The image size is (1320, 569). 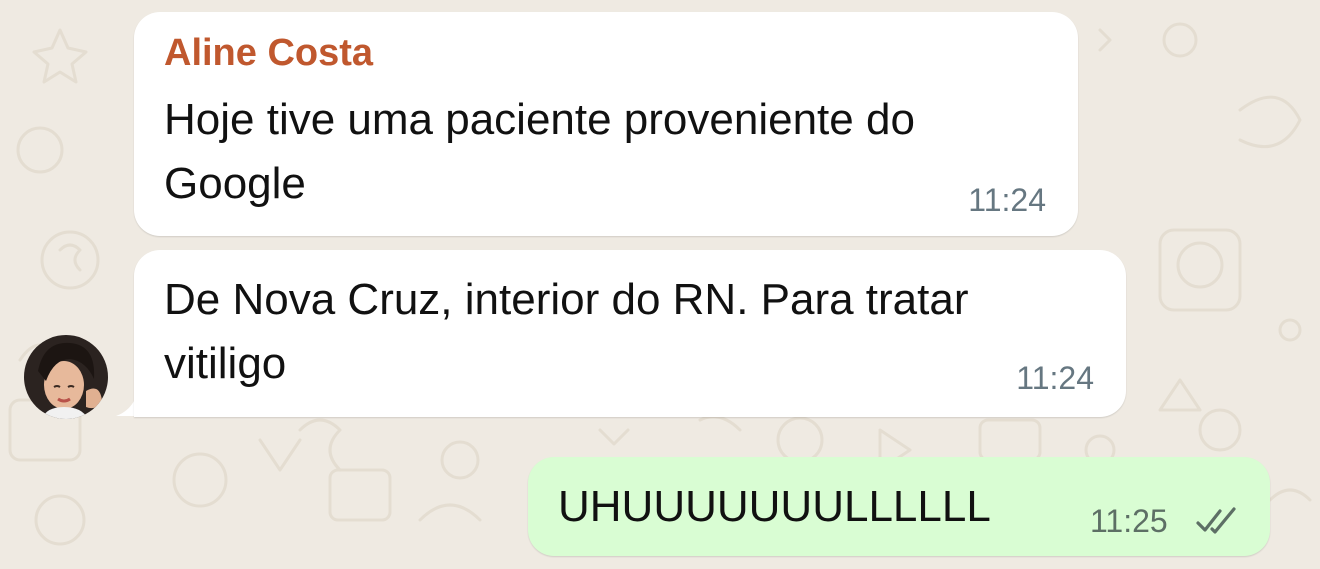 I want to click on contact-avatar-photo, so click(x=66, y=377).